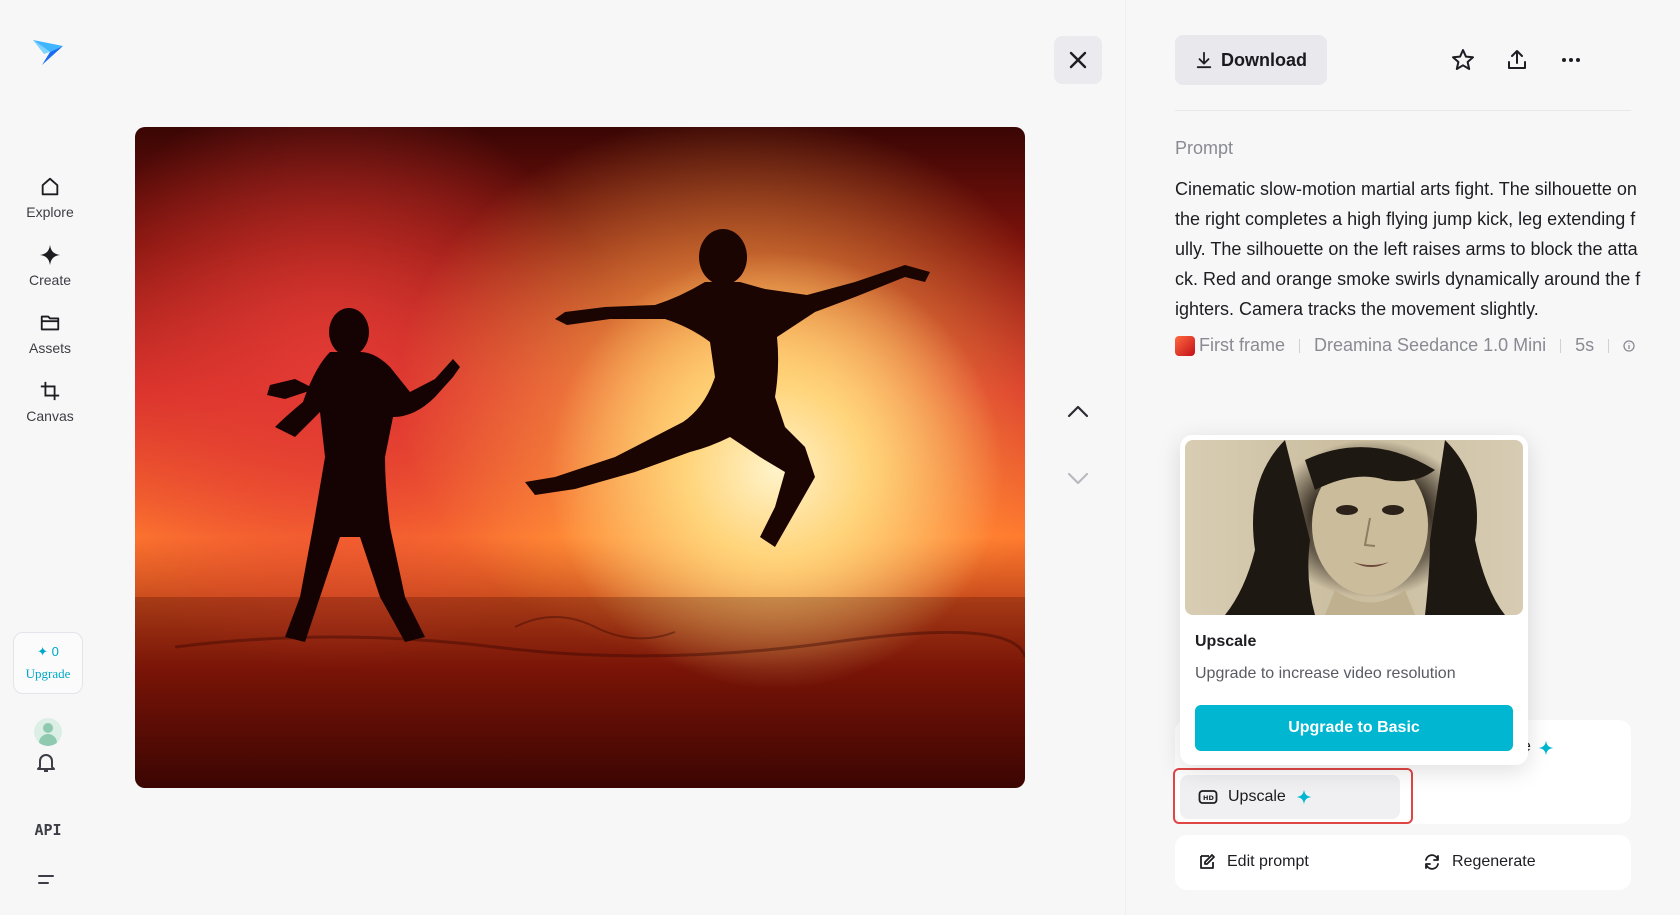  Describe the element at coordinates (46, 880) in the screenshot. I see `menu-icon` at that location.